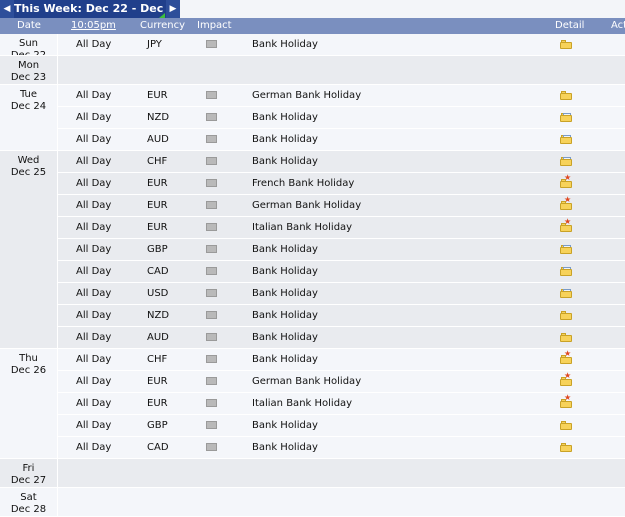  What do you see at coordinates (28, 101) in the screenshot?
I see `day-label: Tue Dec 24` at bounding box center [28, 101].